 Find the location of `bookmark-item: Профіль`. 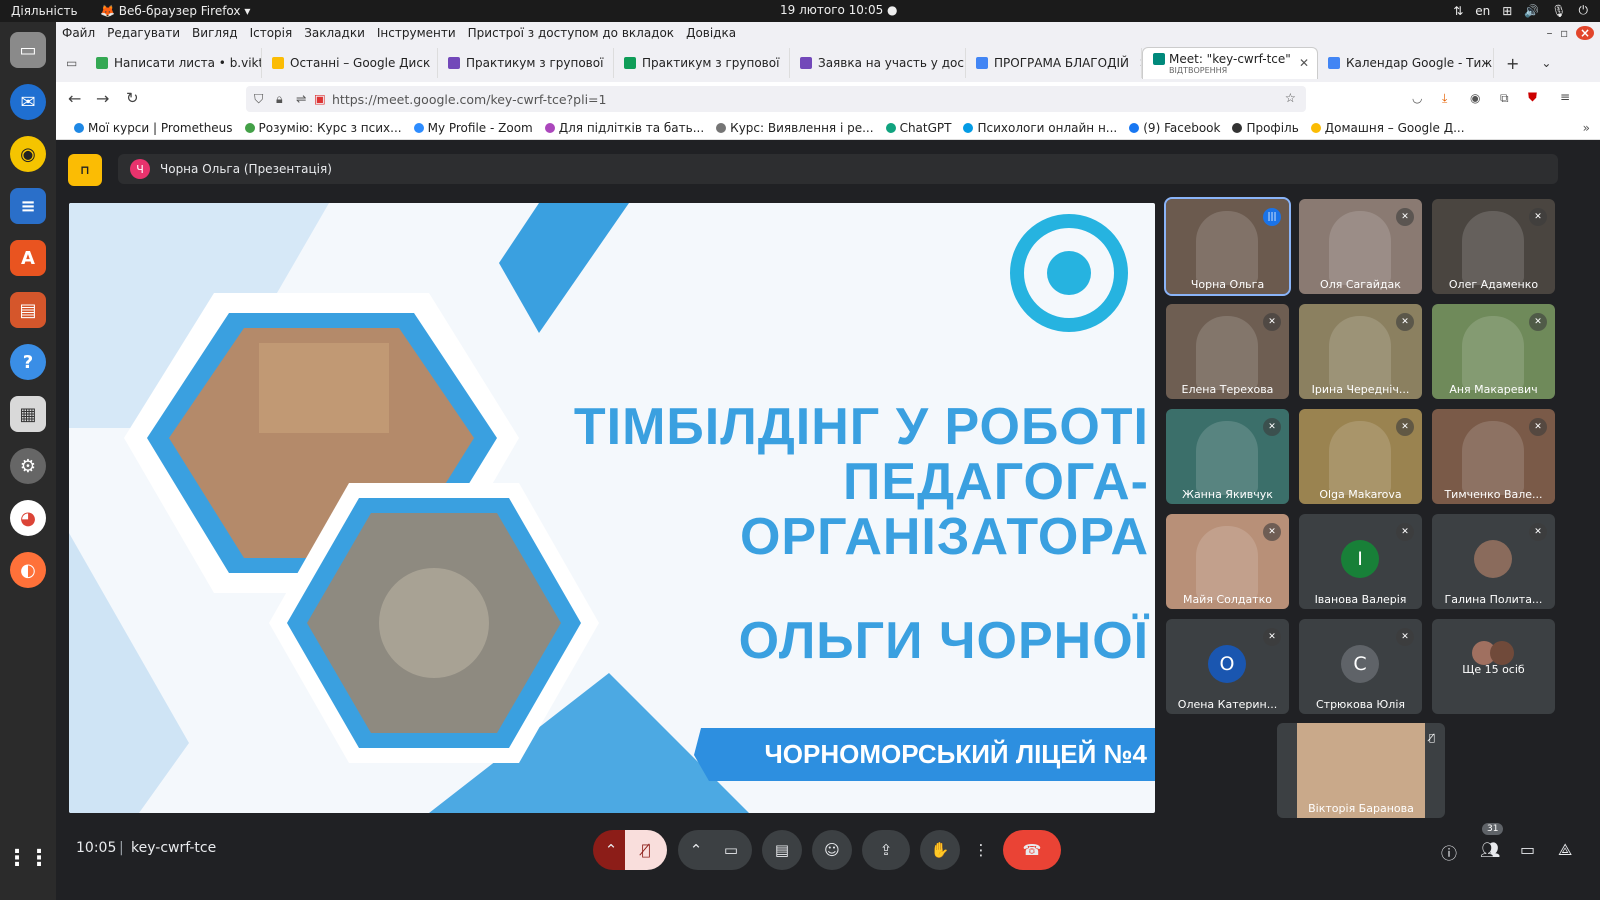

bookmark-item: Профіль is located at coordinates (1265, 128).